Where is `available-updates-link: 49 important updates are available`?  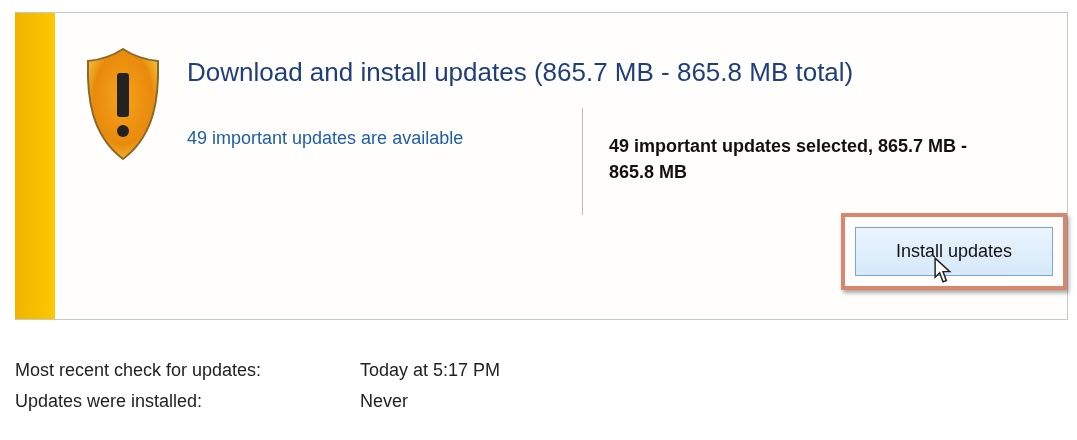
available-updates-link: 49 important updates are available is located at coordinates (384, 162).